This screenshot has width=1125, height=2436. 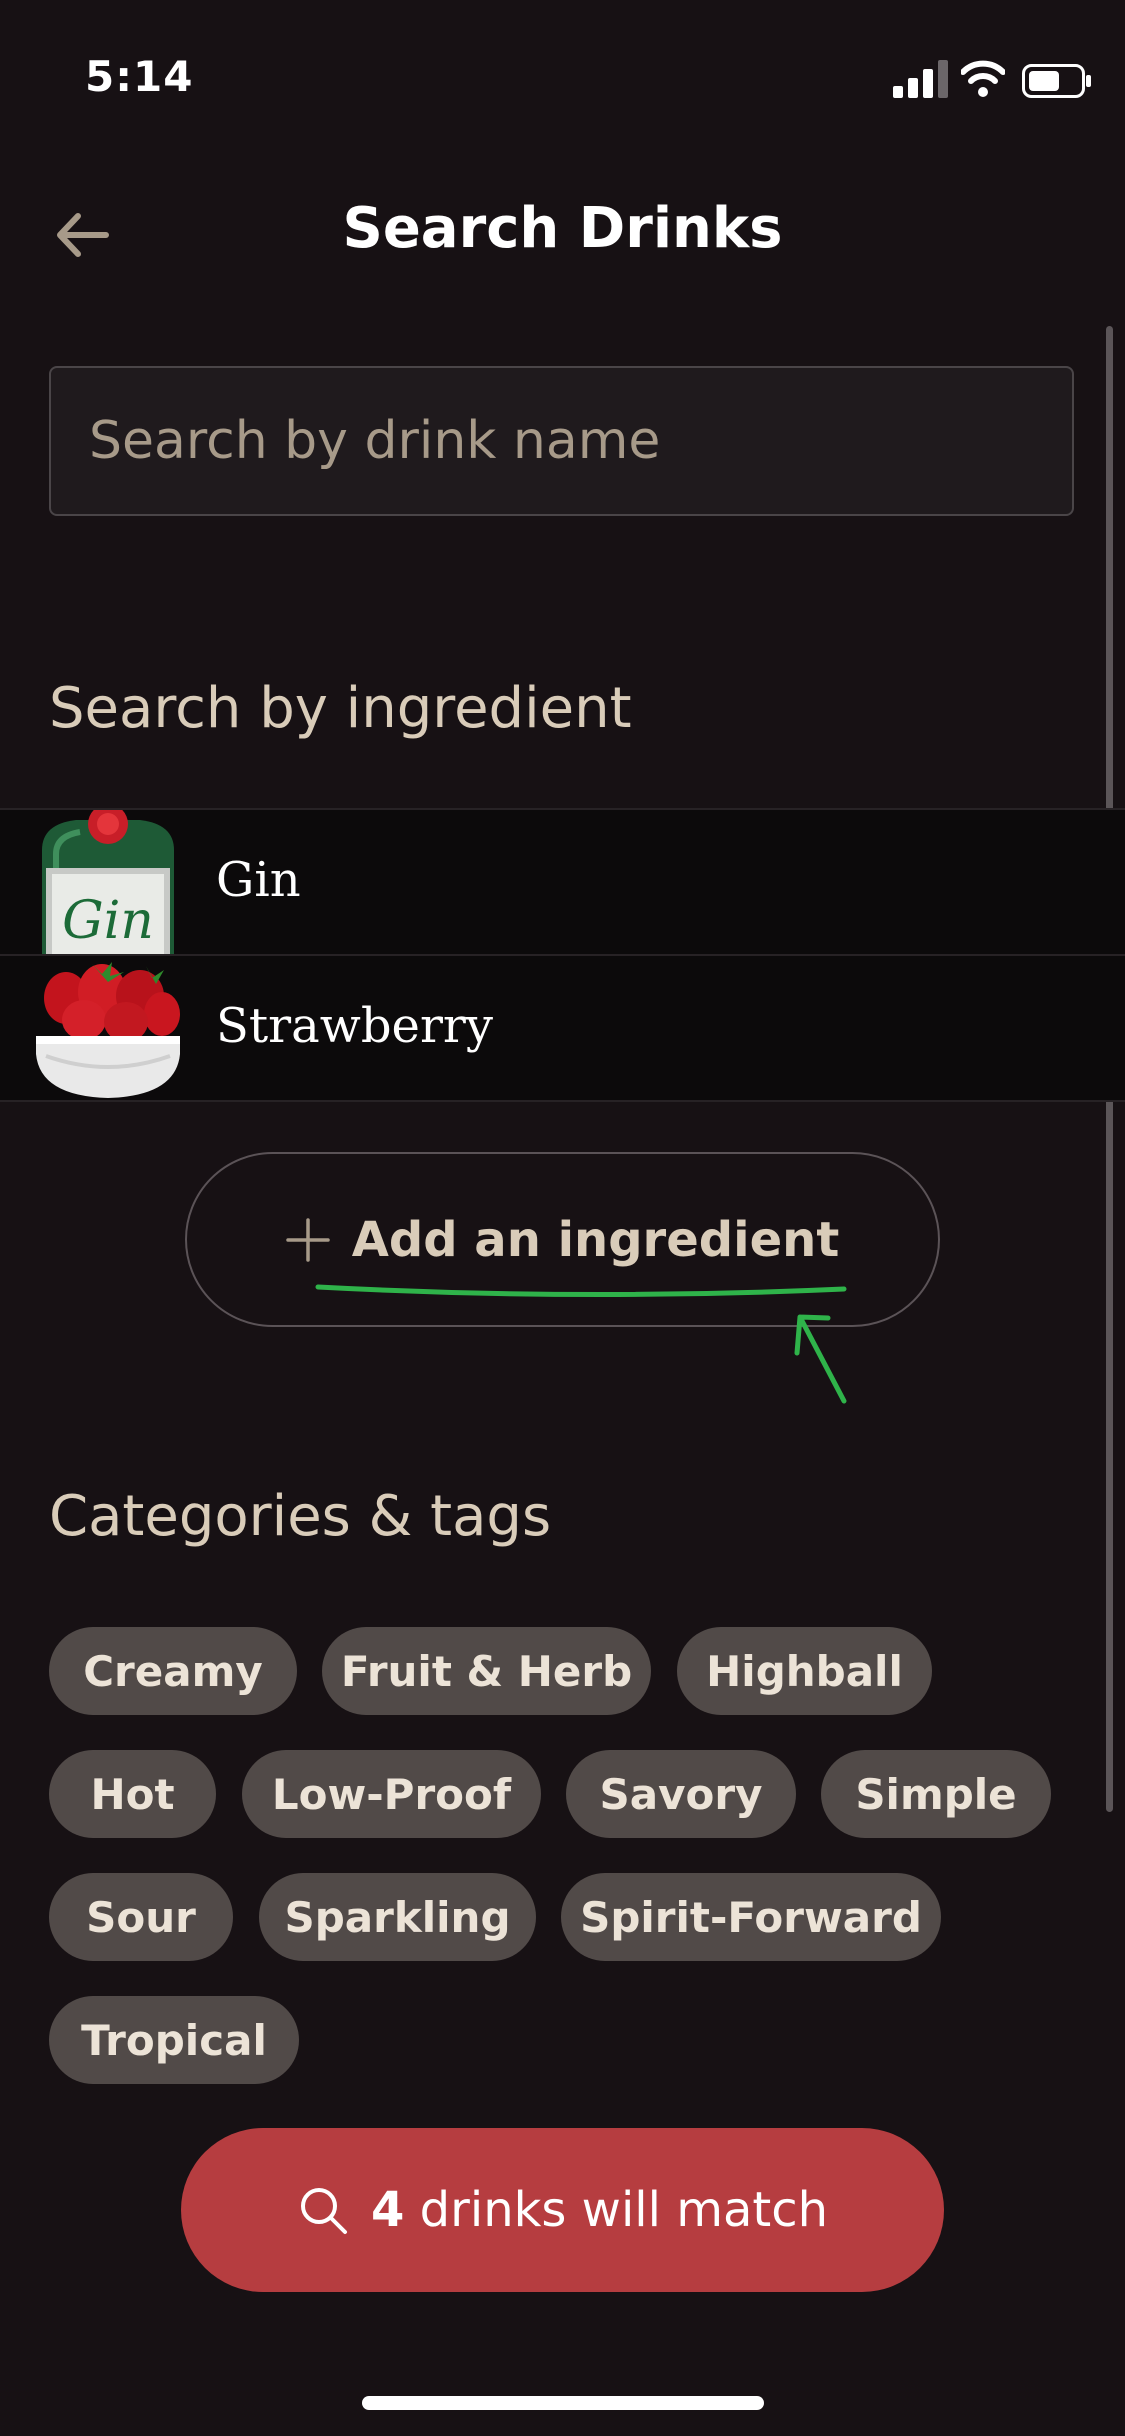 What do you see at coordinates (300, 1516) in the screenshot?
I see `categories-heading: Categories & tags` at bounding box center [300, 1516].